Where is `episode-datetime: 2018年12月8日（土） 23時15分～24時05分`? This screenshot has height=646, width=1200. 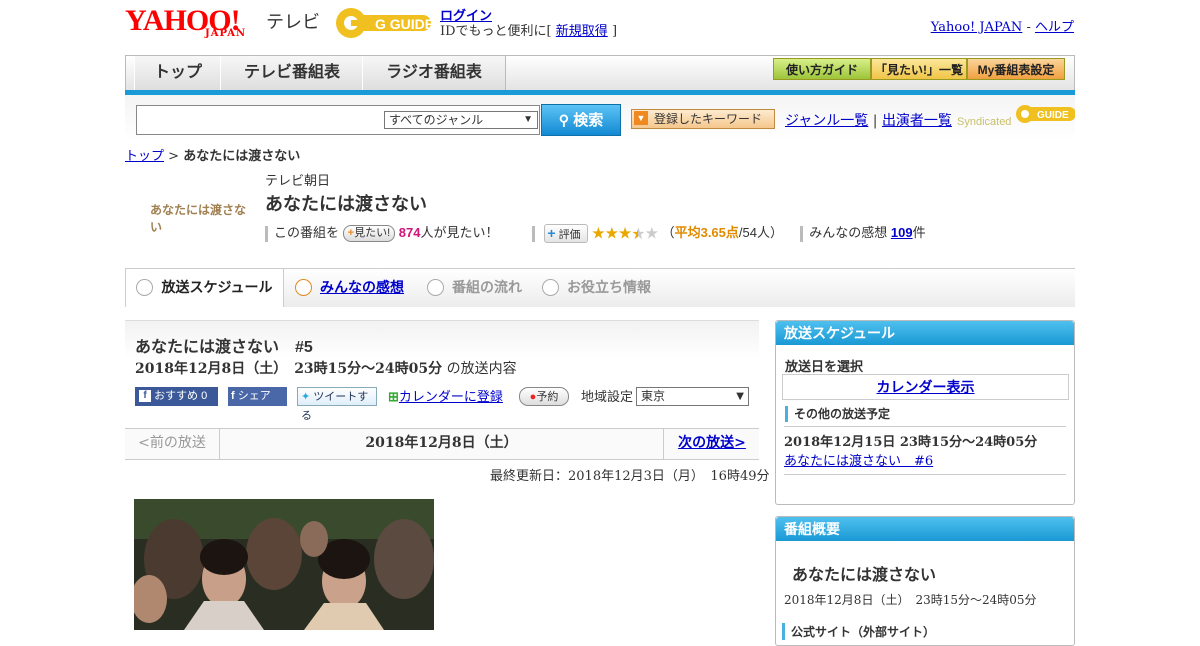 episode-datetime: 2018年12月8日（土） 23時15分～24時05分 is located at coordinates (289, 369).